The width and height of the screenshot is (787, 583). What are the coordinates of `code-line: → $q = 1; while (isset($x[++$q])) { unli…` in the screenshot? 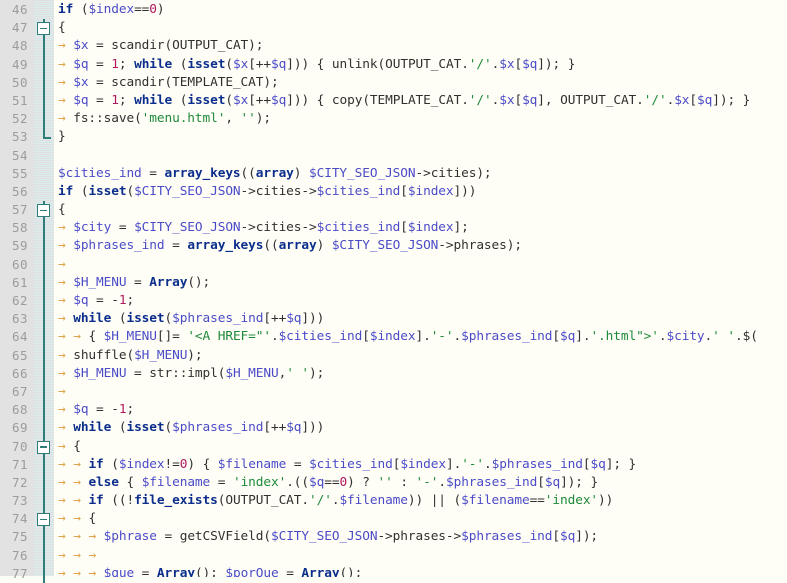 It's located at (420, 65).